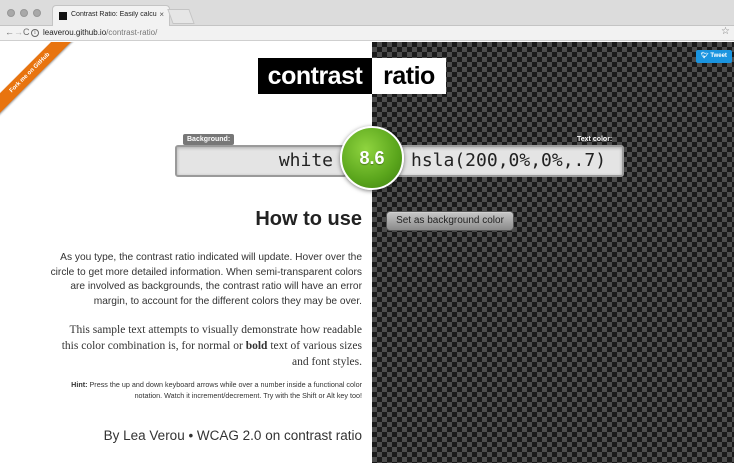 The width and height of the screenshot is (734, 463). Describe the element at coordinates (315, 76) in the screenshot. I see `page-title-contrast: contrast` at that location.